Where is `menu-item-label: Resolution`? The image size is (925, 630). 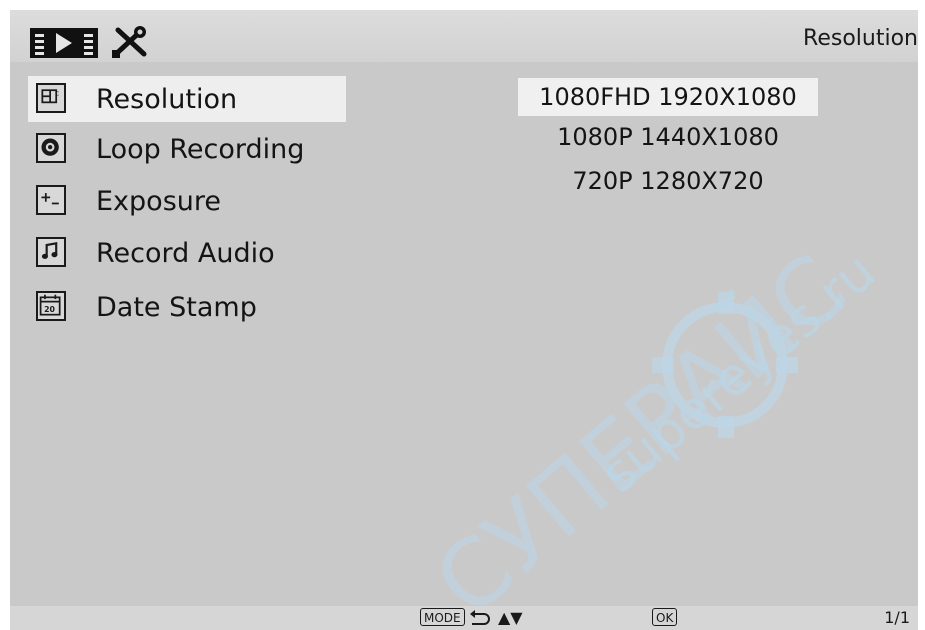 menu-item-label: Resolution is located at coordinates (167, 99).